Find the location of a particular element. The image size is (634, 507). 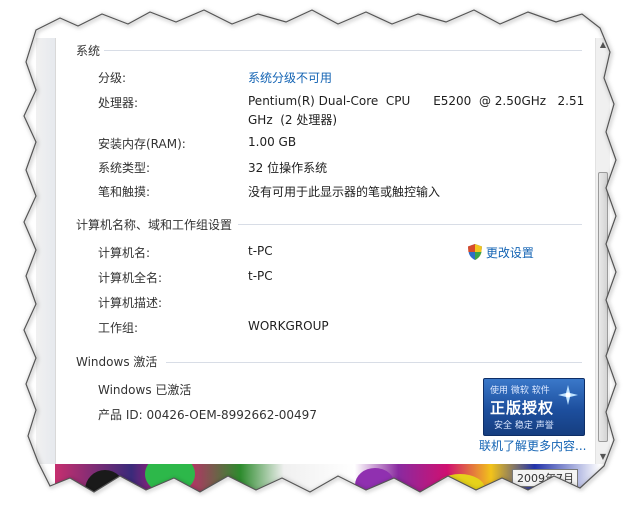

change-settings-label: 更改设置 is located at coordinates (509, 253).